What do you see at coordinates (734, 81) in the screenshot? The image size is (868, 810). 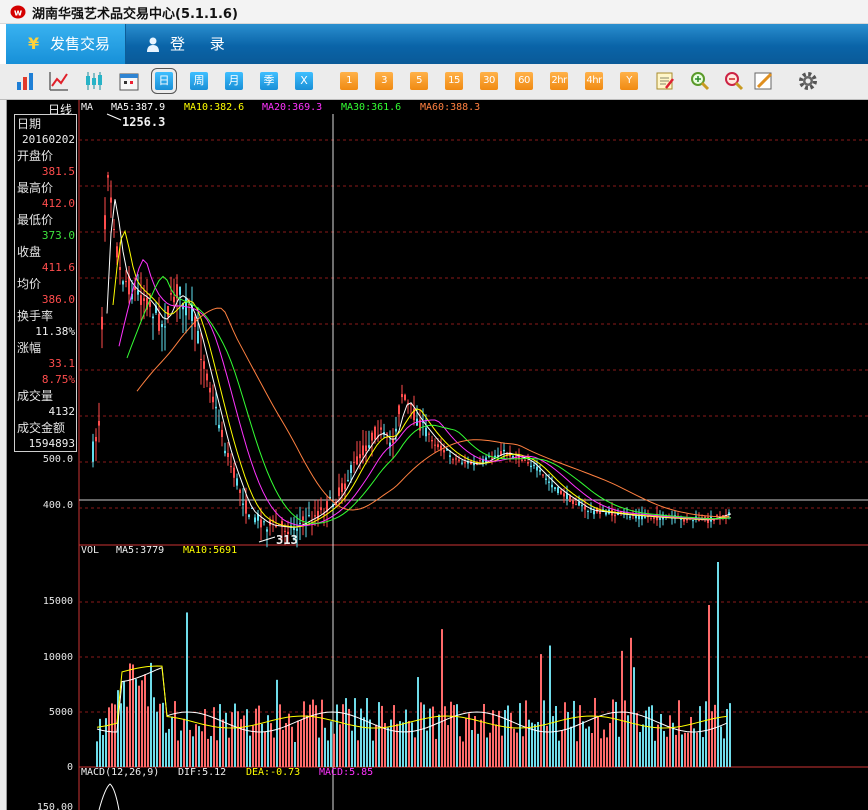 I see `zoom-out-icon` at bounding box center [734, 81].